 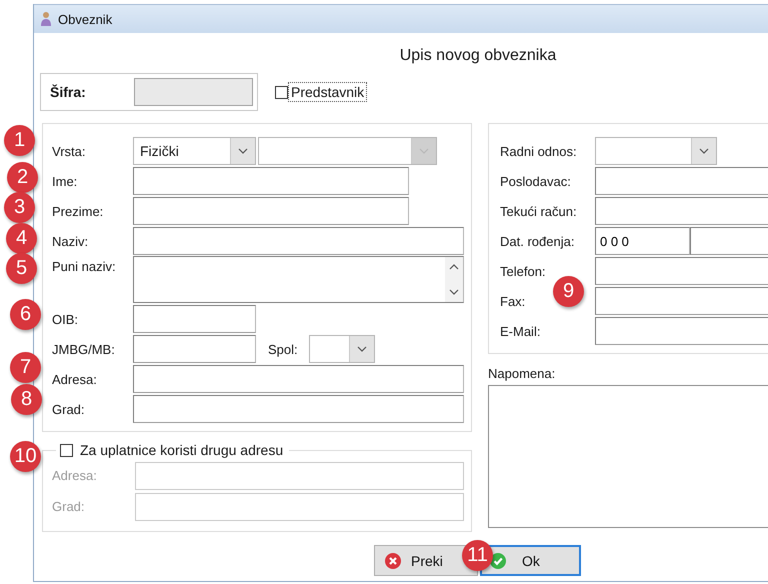 I want to click on checkbox-label: Za uplatnice koristi drugu adresu, so click(x=182, y=450).